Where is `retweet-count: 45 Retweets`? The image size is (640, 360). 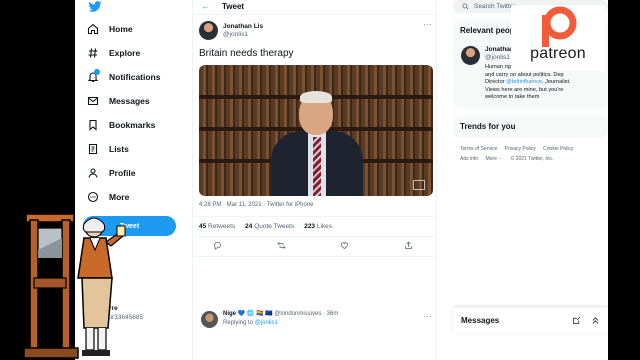 retweet-count: 45 Retweets is located at coordinates (217, 226).